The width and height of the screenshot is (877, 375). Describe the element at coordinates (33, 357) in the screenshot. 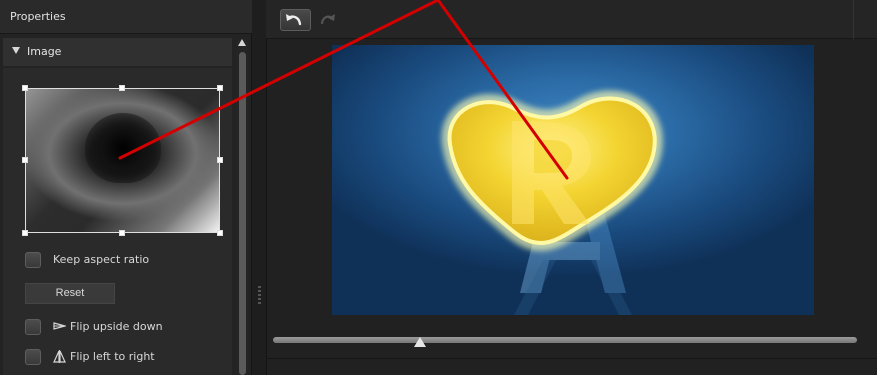

I see `flip-left-to-right-checkbox` at that location.